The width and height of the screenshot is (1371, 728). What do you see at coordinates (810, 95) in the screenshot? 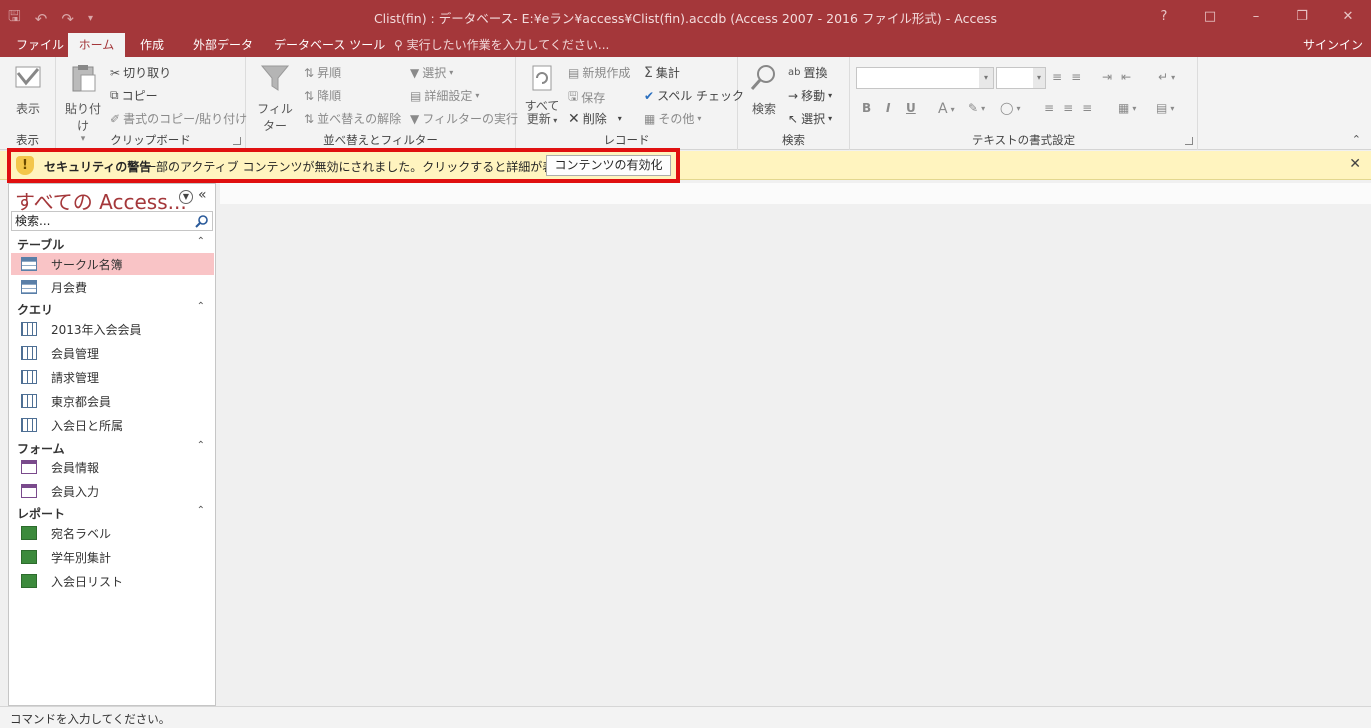
I see `goto-button: → 移動 ▾` at bounding box center [810, 95].